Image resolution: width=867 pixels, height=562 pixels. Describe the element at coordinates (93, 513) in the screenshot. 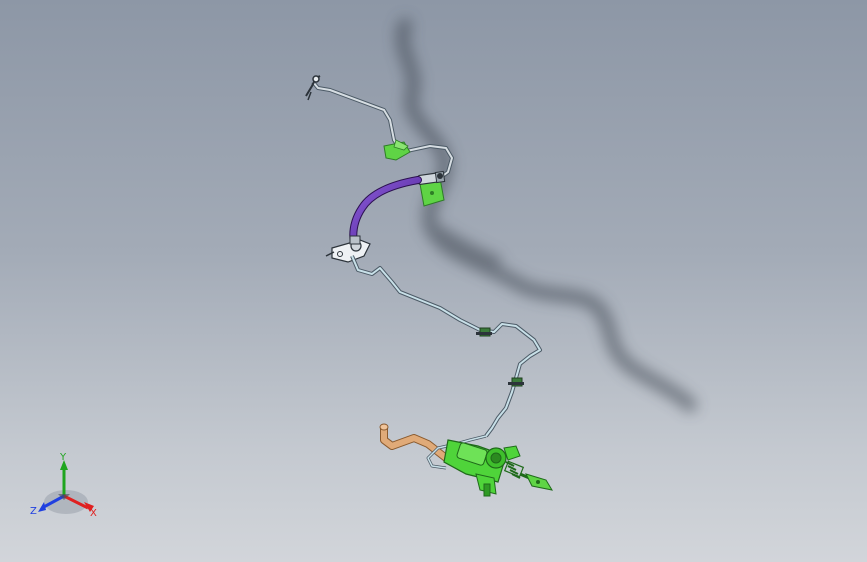

I see `x-axis-label: X` at that location.